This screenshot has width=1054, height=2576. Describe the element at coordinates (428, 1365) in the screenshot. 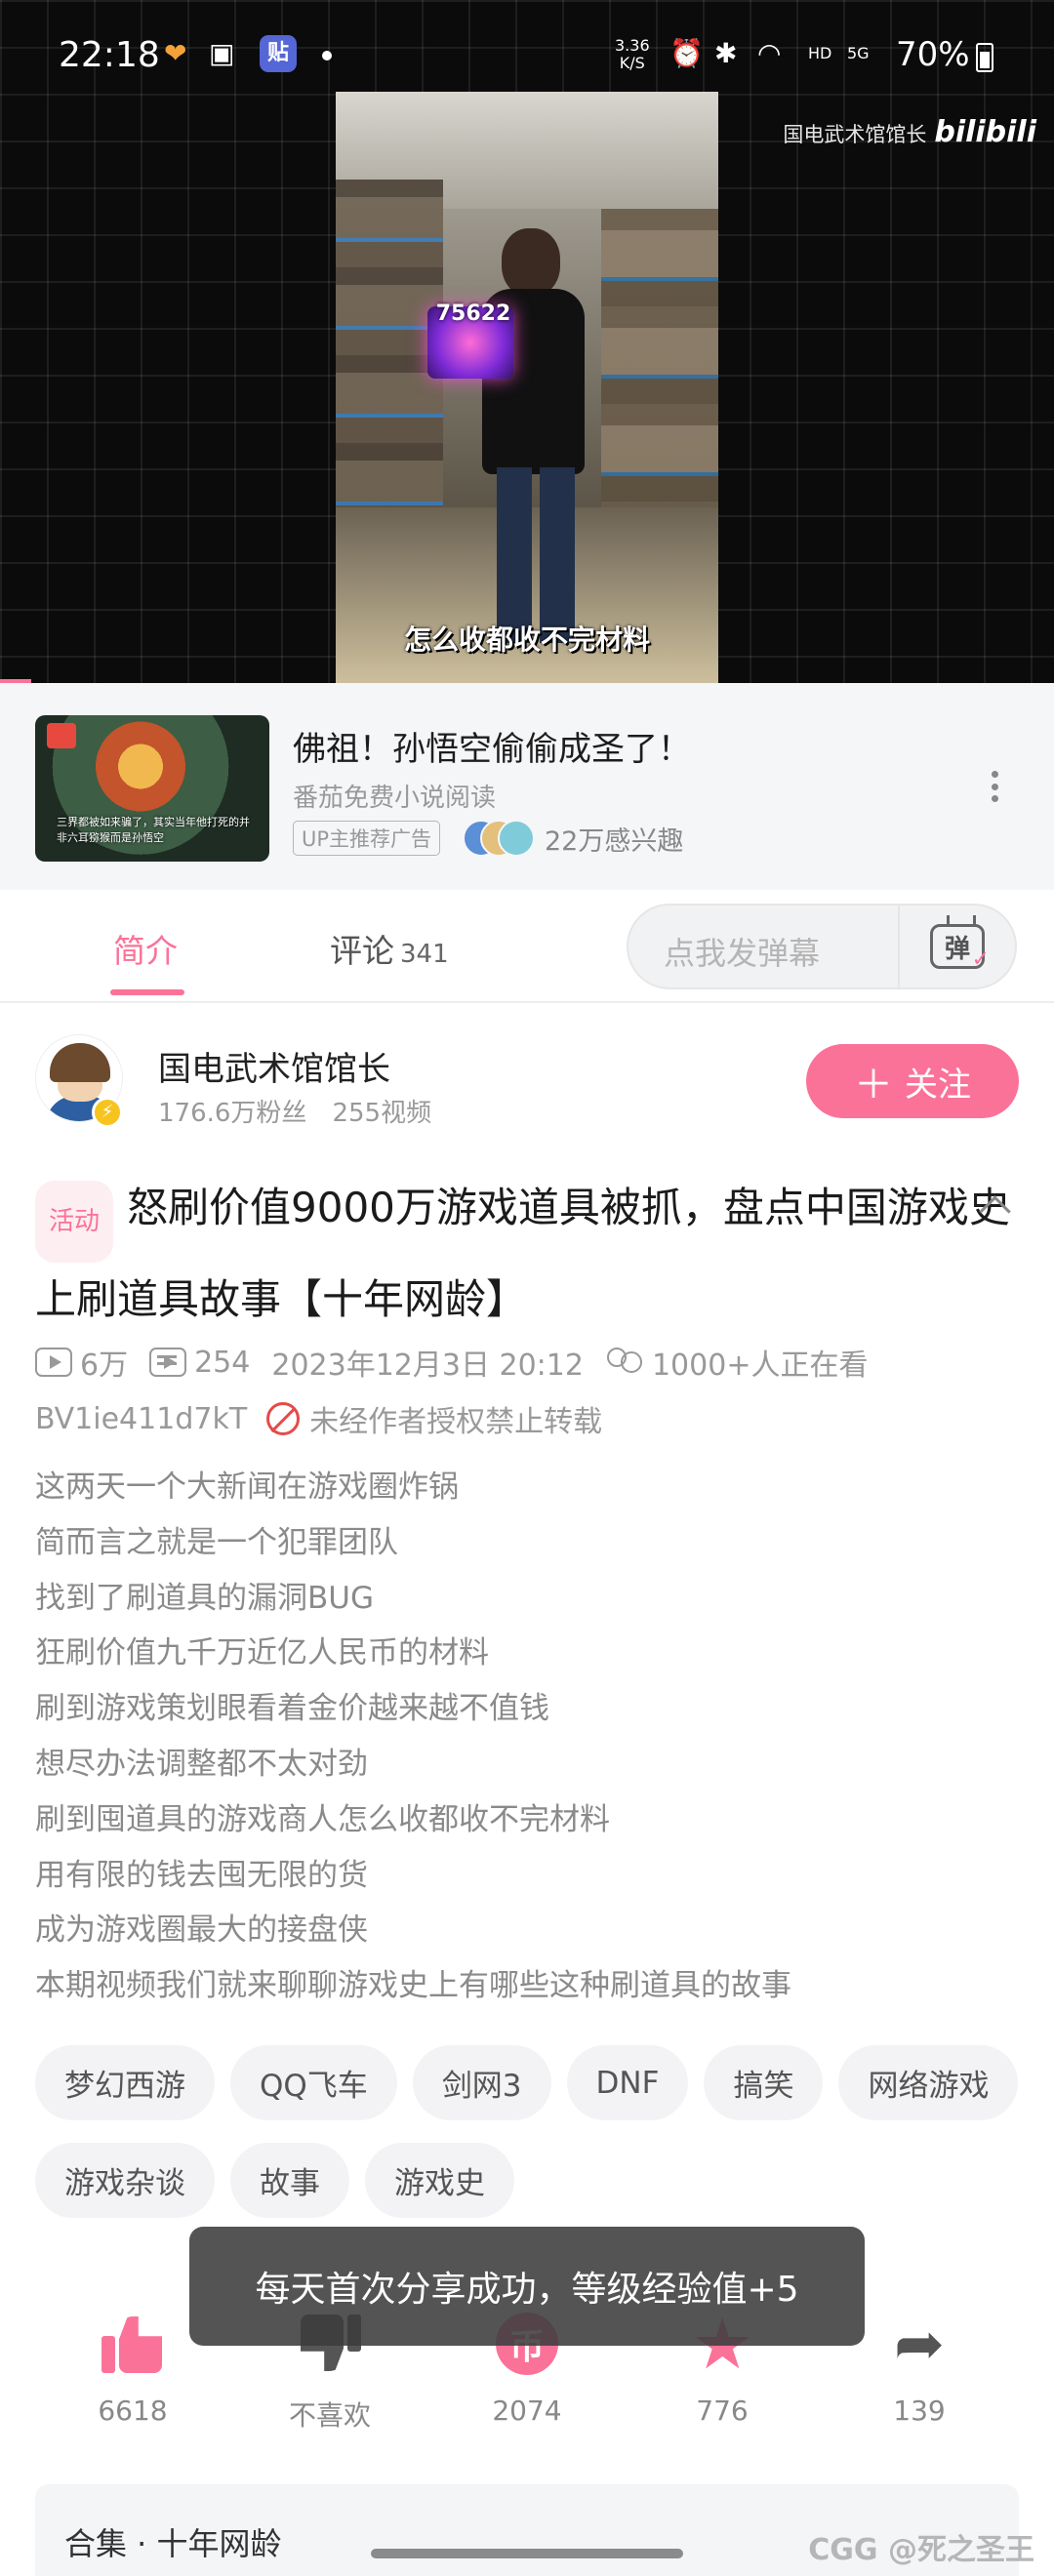

I see `publish-time: 2023年12月3日 20:12` at that location.